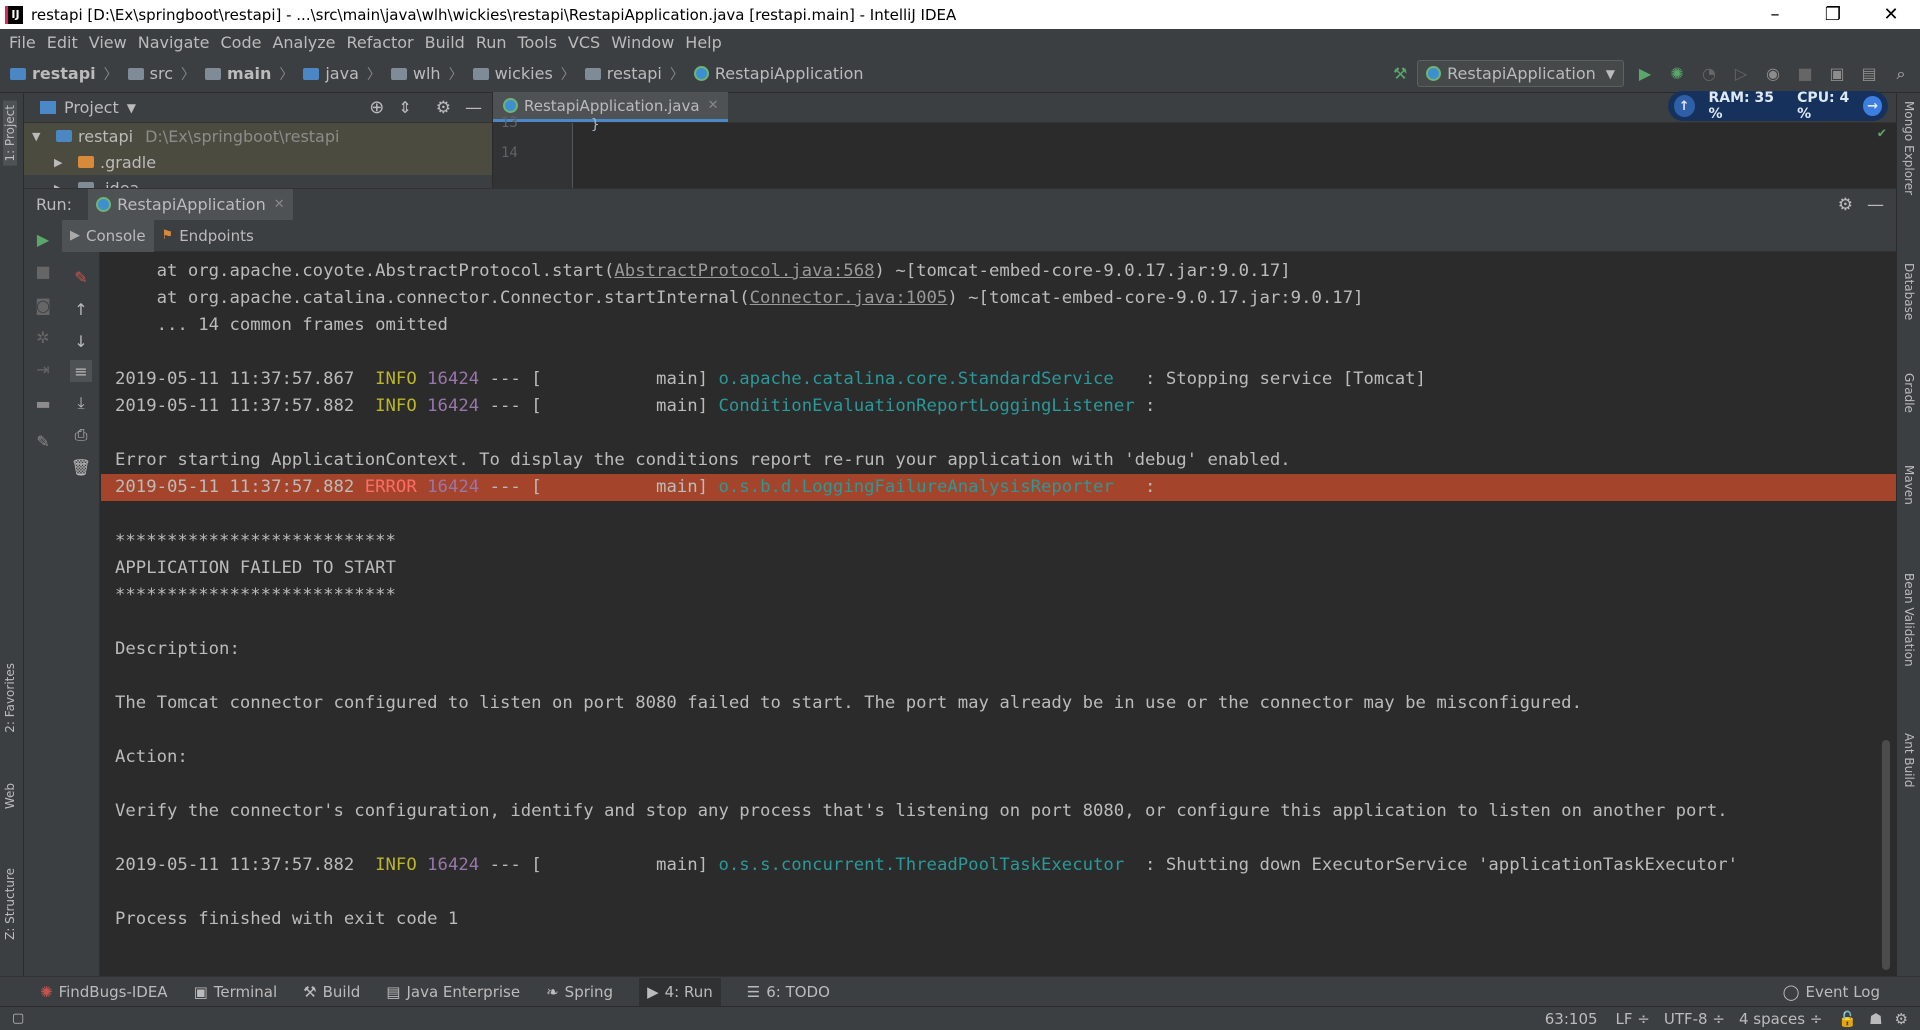  Describe the element at coordinates (43, 403) in the screenshot. I see `layout-icon: ▬` at that location.